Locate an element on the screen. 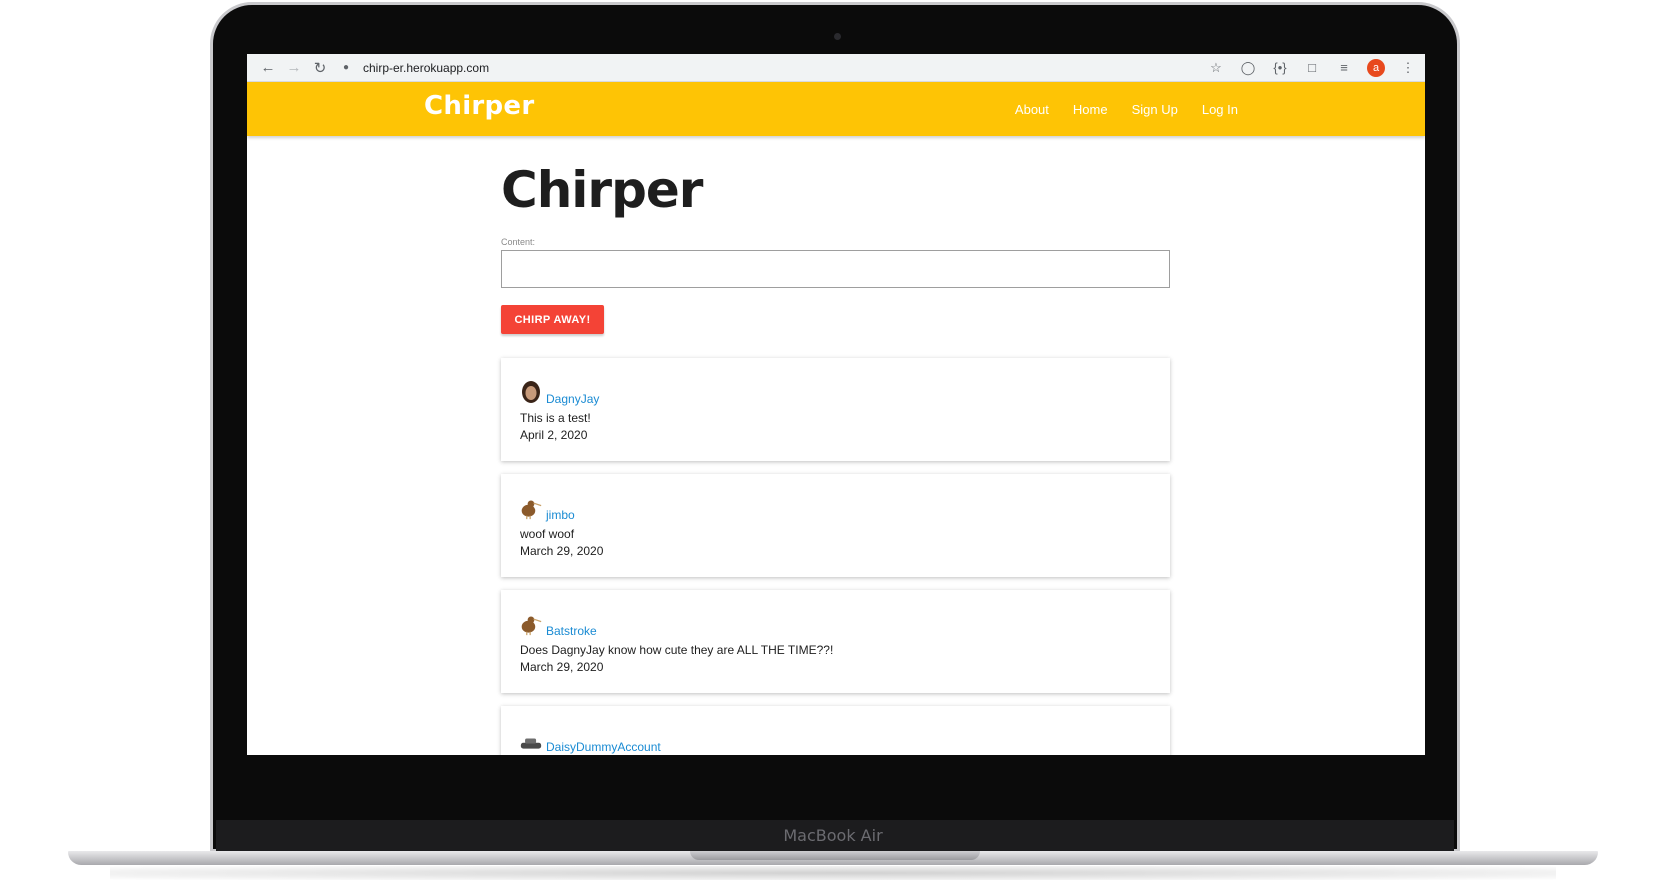  extension-icon: ◯ is located at coordinates (1248, 68).